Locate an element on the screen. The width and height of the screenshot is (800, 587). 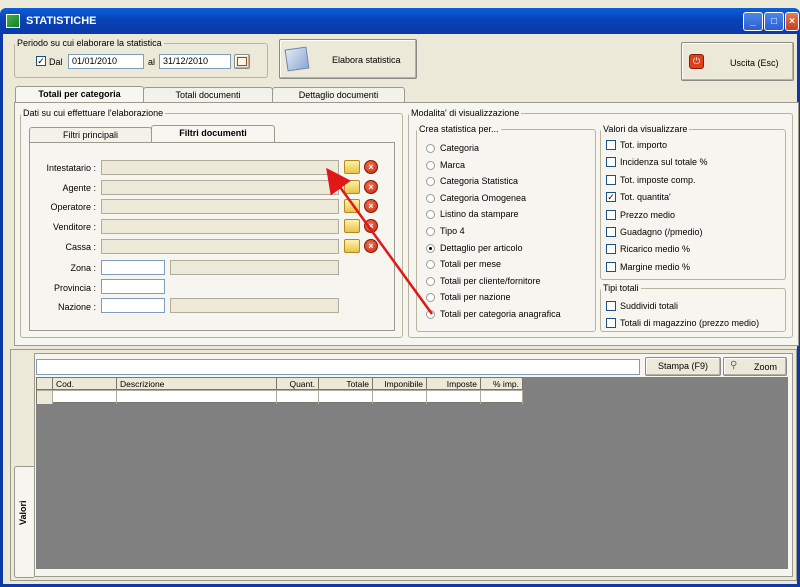
maximize-button: □ is located at coordinates (774, 21).